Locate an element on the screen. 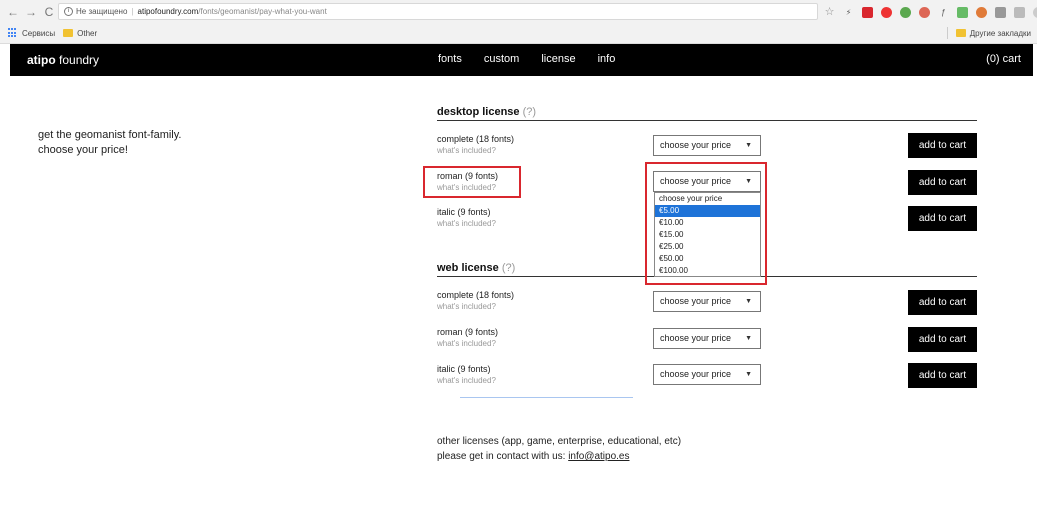  bookmark-label: Other is located at coordinates (87, 33).